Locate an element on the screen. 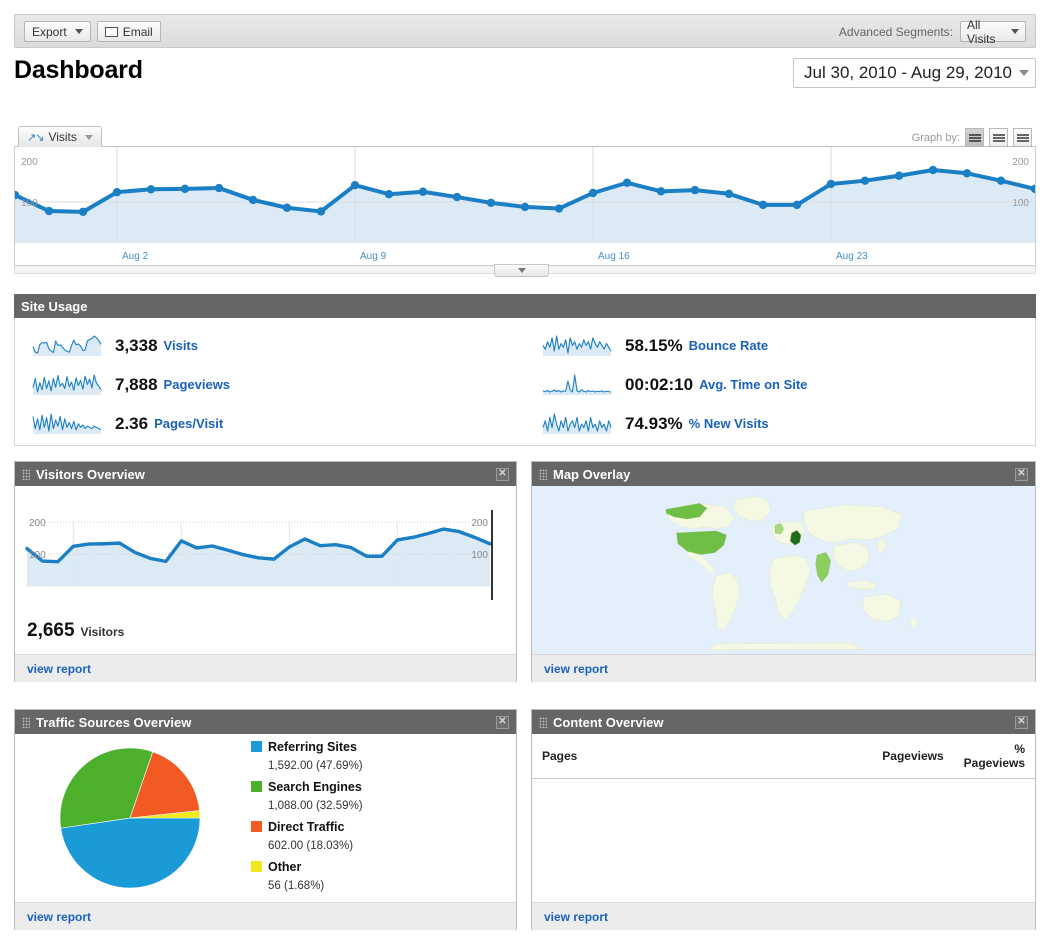 The height and width of the screenshot is (942, 1050). site-usage-header: Site Usage is located at coordinates (525, 306).